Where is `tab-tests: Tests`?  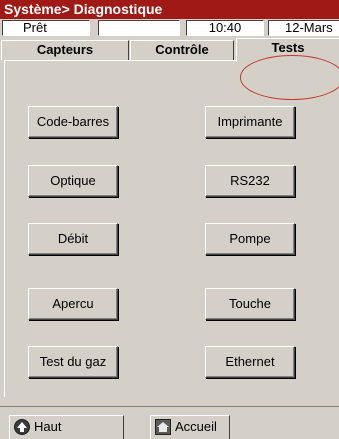 tab-tests: Tests is located at coordinates (287, 50).